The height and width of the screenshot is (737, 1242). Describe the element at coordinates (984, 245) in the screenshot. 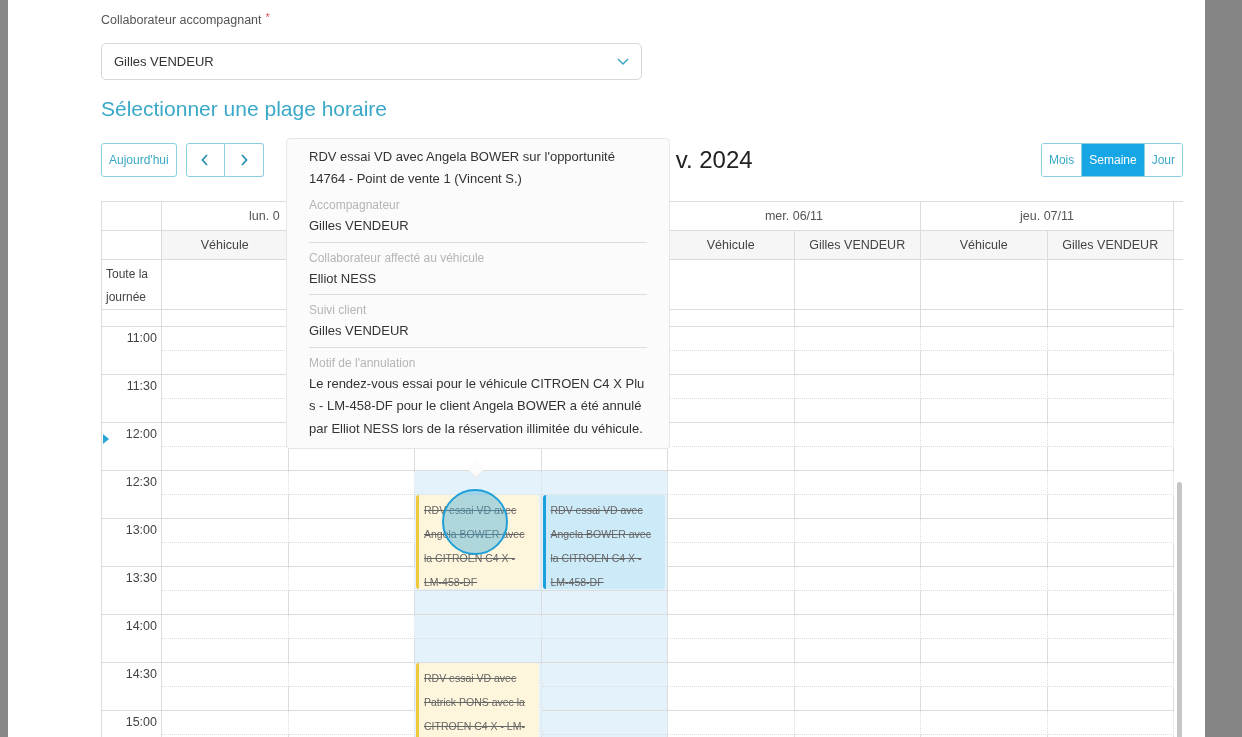

I see `resource-header: Véhicule` at that location.